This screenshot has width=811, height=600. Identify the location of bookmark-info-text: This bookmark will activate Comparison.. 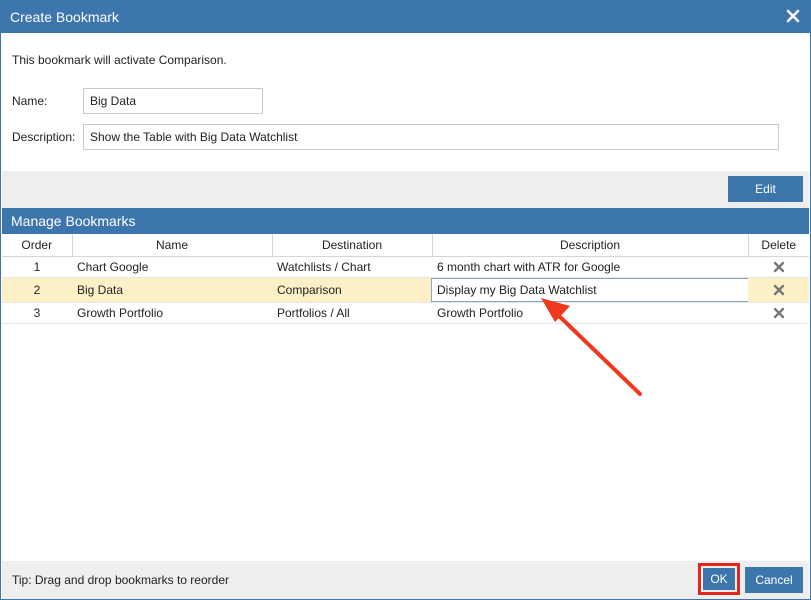
(119, 60).